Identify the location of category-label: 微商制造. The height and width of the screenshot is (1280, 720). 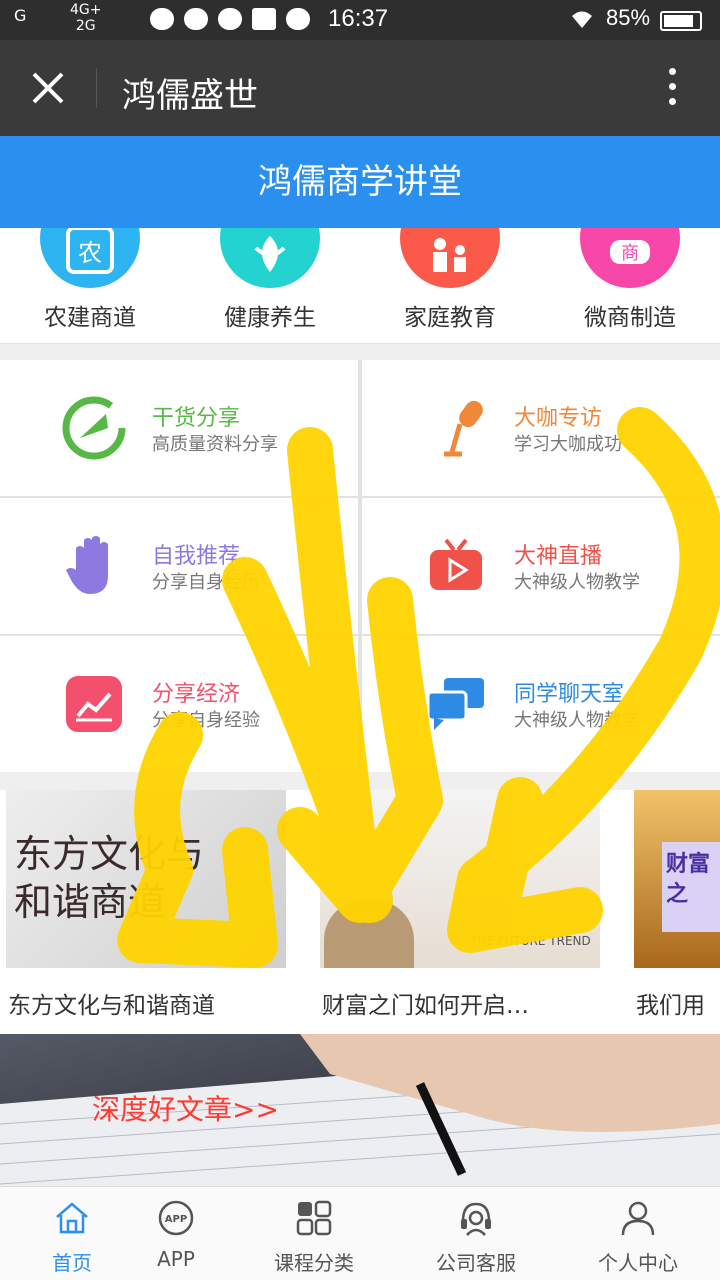
(630, 318).